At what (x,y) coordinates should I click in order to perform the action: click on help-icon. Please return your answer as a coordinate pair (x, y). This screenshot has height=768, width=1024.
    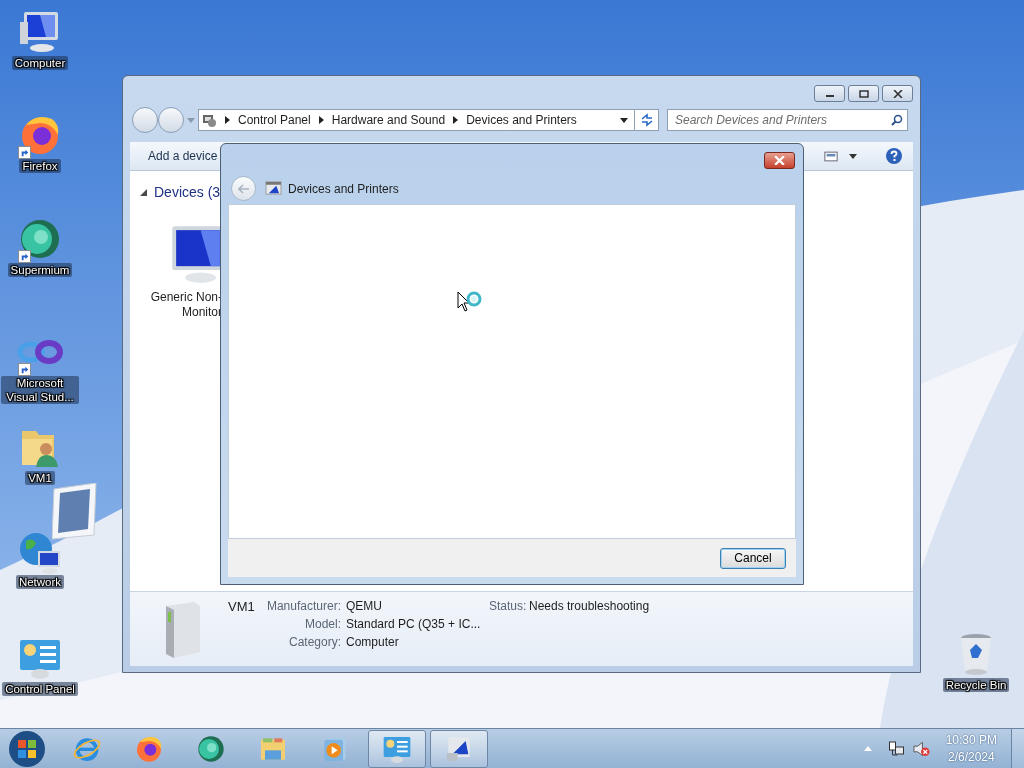
    Looking at the image, I should click on (894, 156).